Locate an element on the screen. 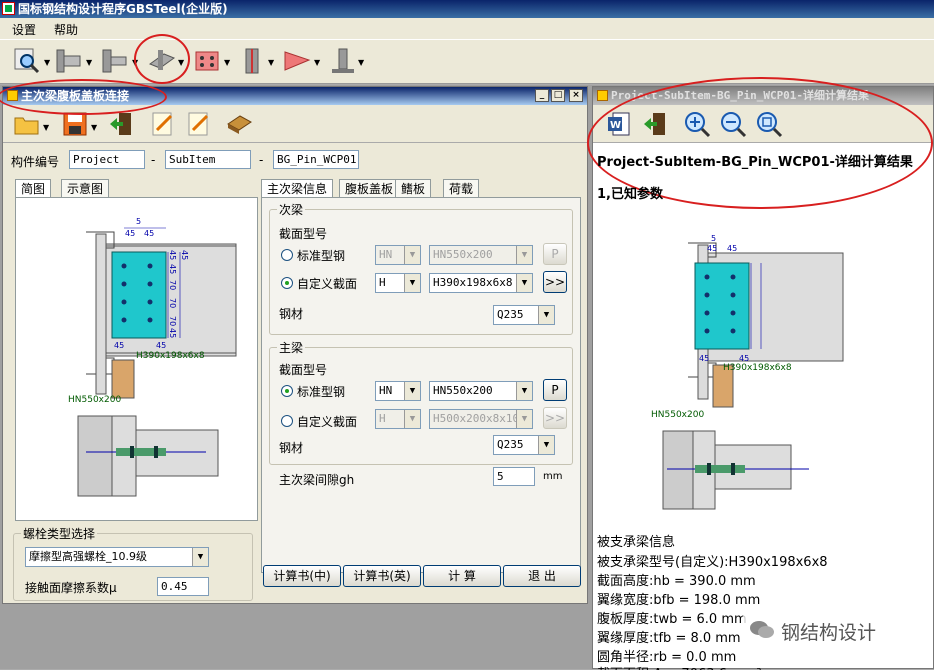 This screenshot has width=934, height=670. dim-side-5: 70 is located at coordinates (172, 321).